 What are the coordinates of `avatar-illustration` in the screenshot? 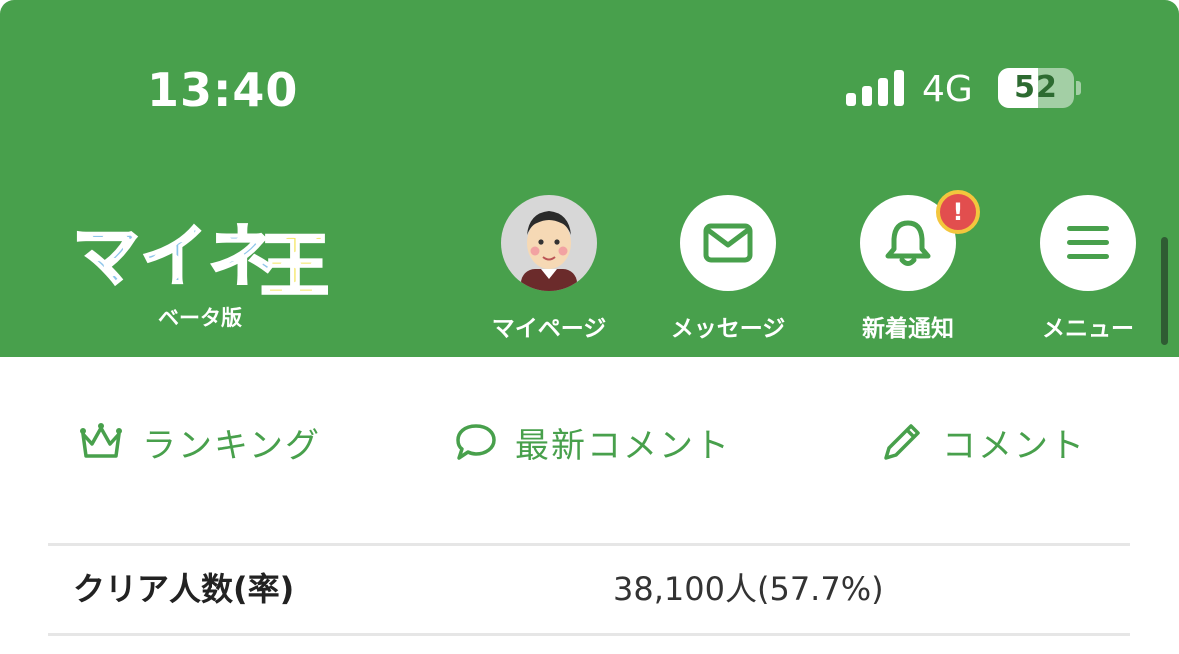 It's located at (549, 251).